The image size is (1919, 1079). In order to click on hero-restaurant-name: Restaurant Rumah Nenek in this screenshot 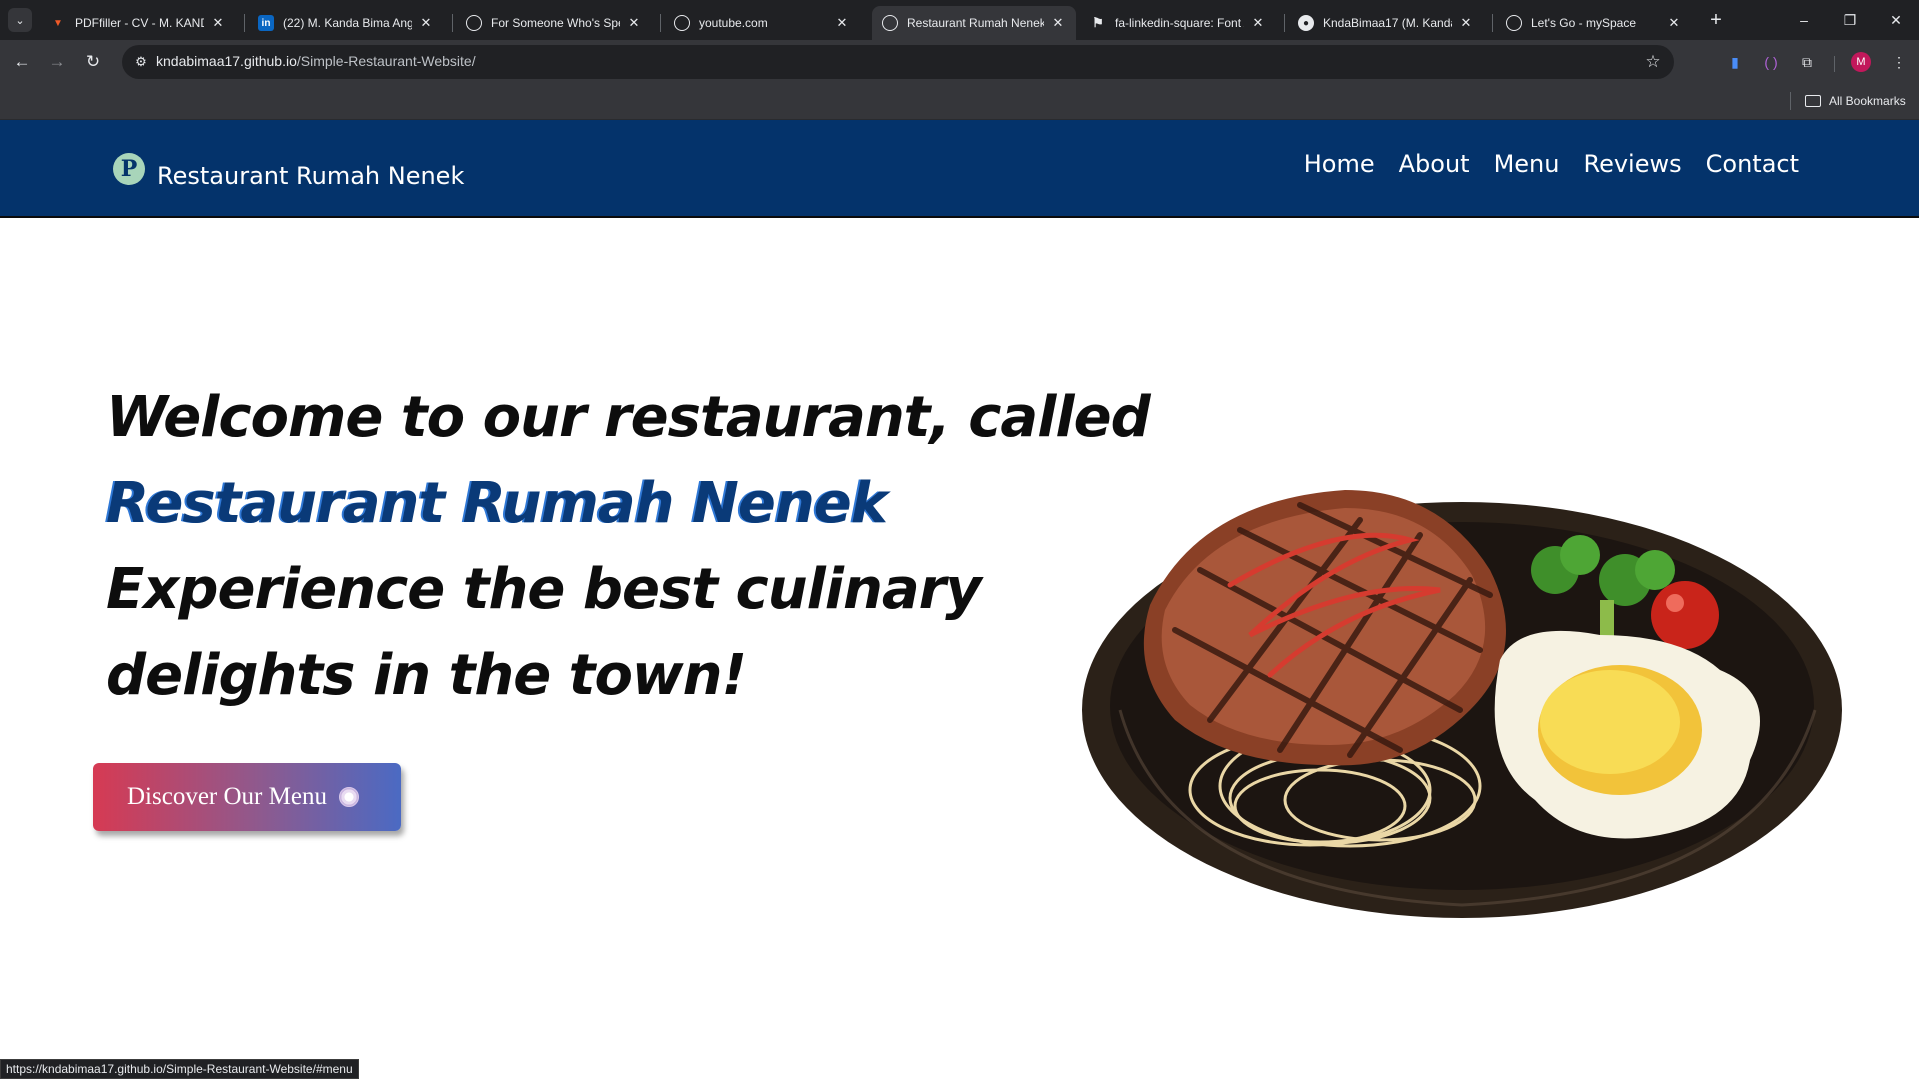, I will do `click(497, 503)`.